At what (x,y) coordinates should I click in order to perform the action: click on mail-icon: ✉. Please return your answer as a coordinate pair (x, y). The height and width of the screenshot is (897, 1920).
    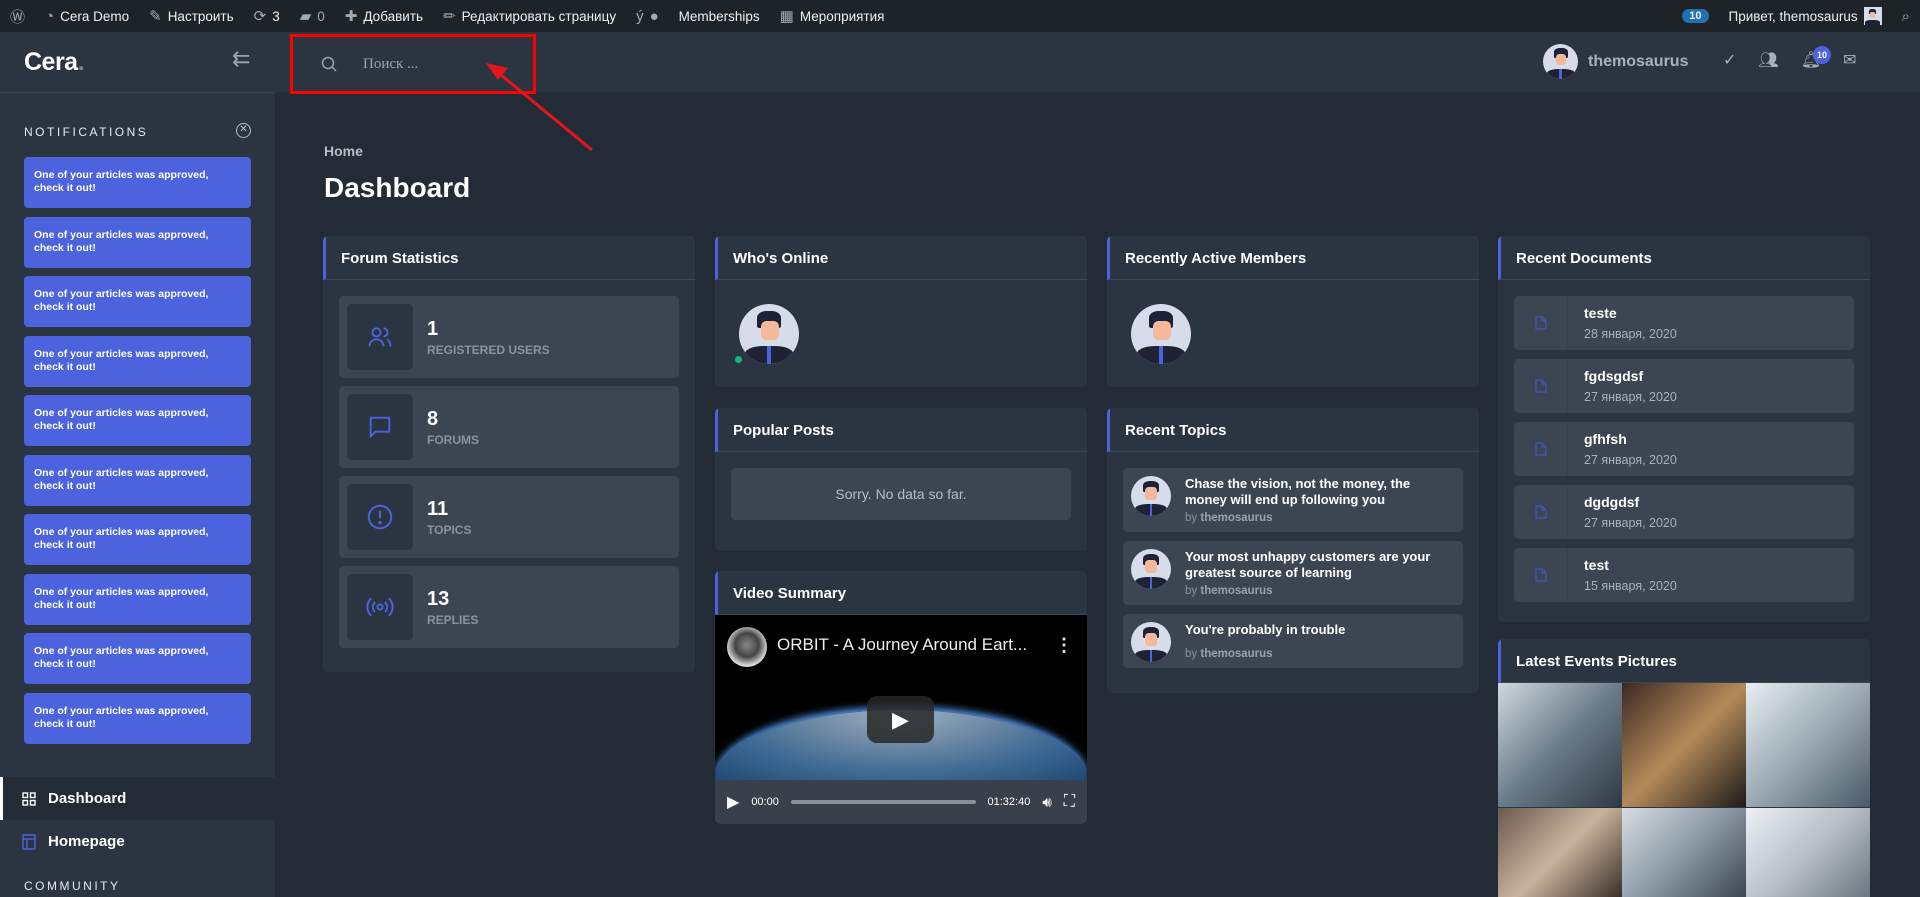
    Looking at the image, I should click on (1849, 60).